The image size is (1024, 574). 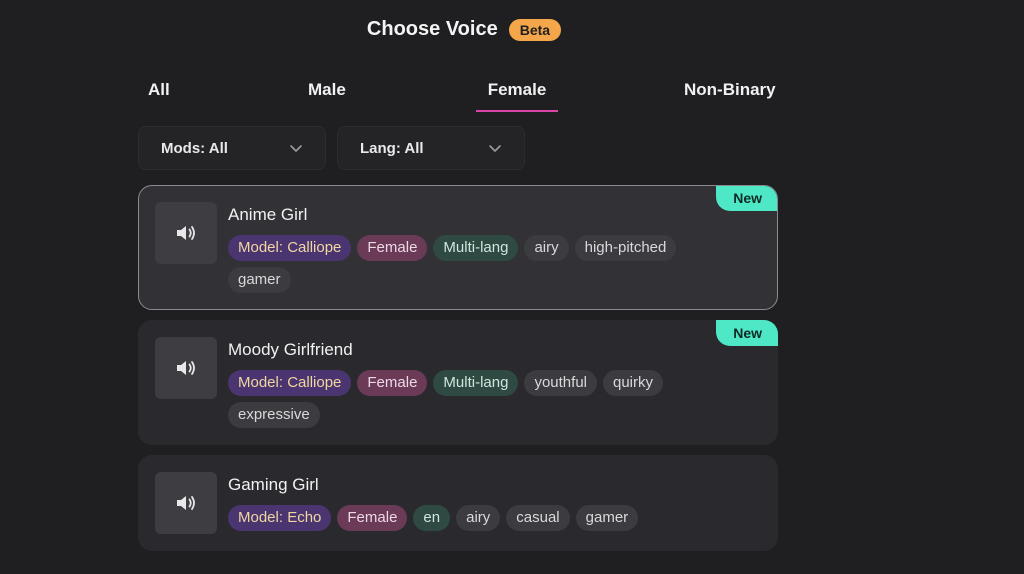 I want to click on tab-male-label: Male, so click(x=327, y=89).